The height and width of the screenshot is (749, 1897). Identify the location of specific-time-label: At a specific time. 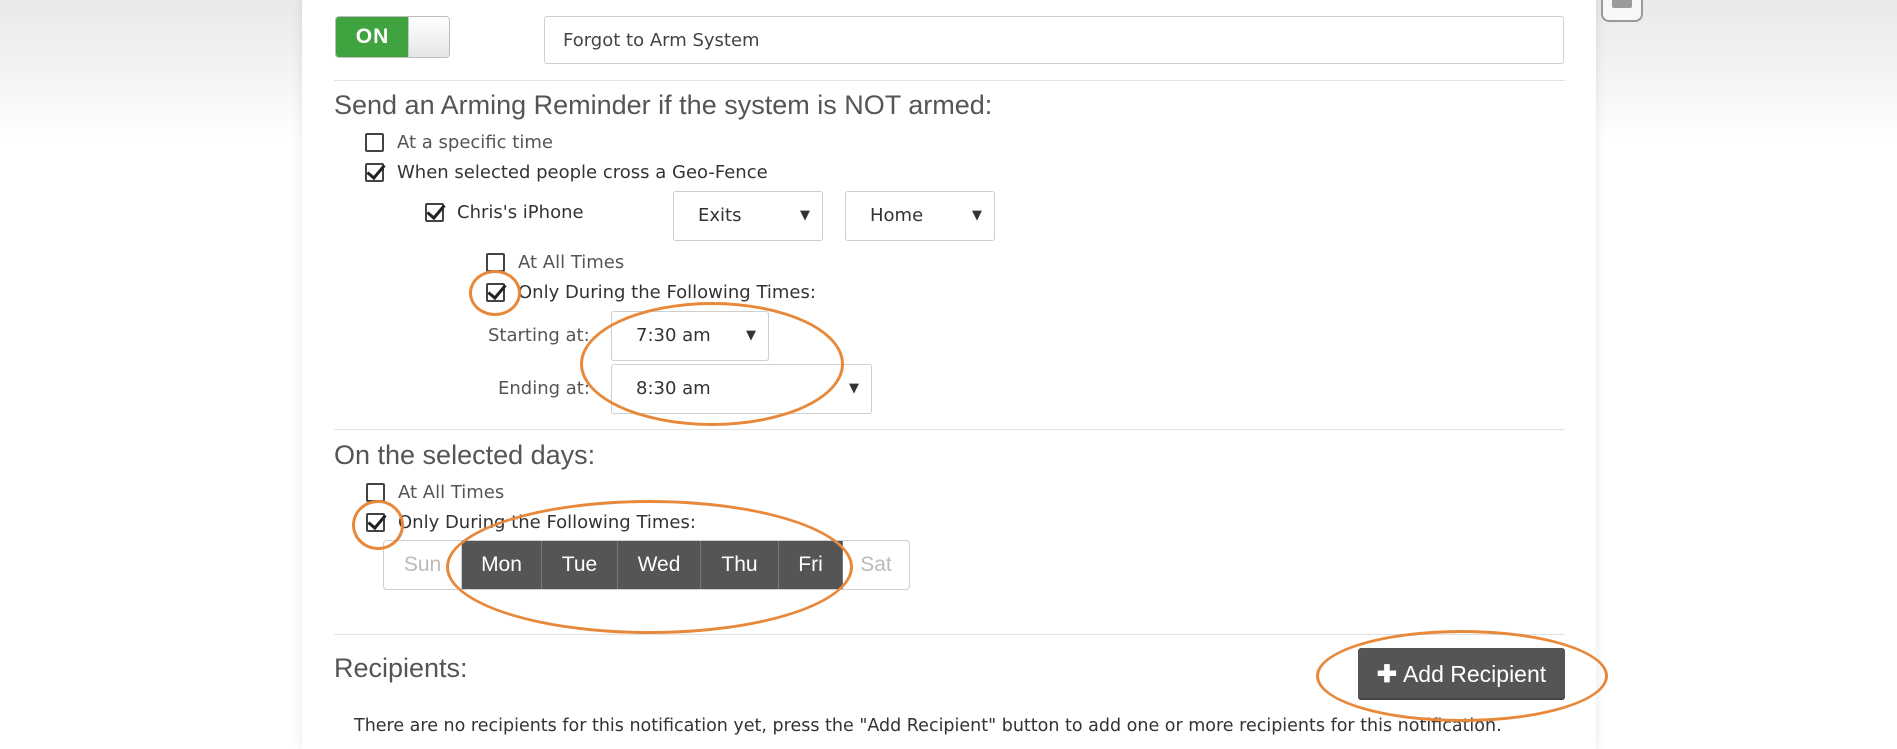
(475, 142).